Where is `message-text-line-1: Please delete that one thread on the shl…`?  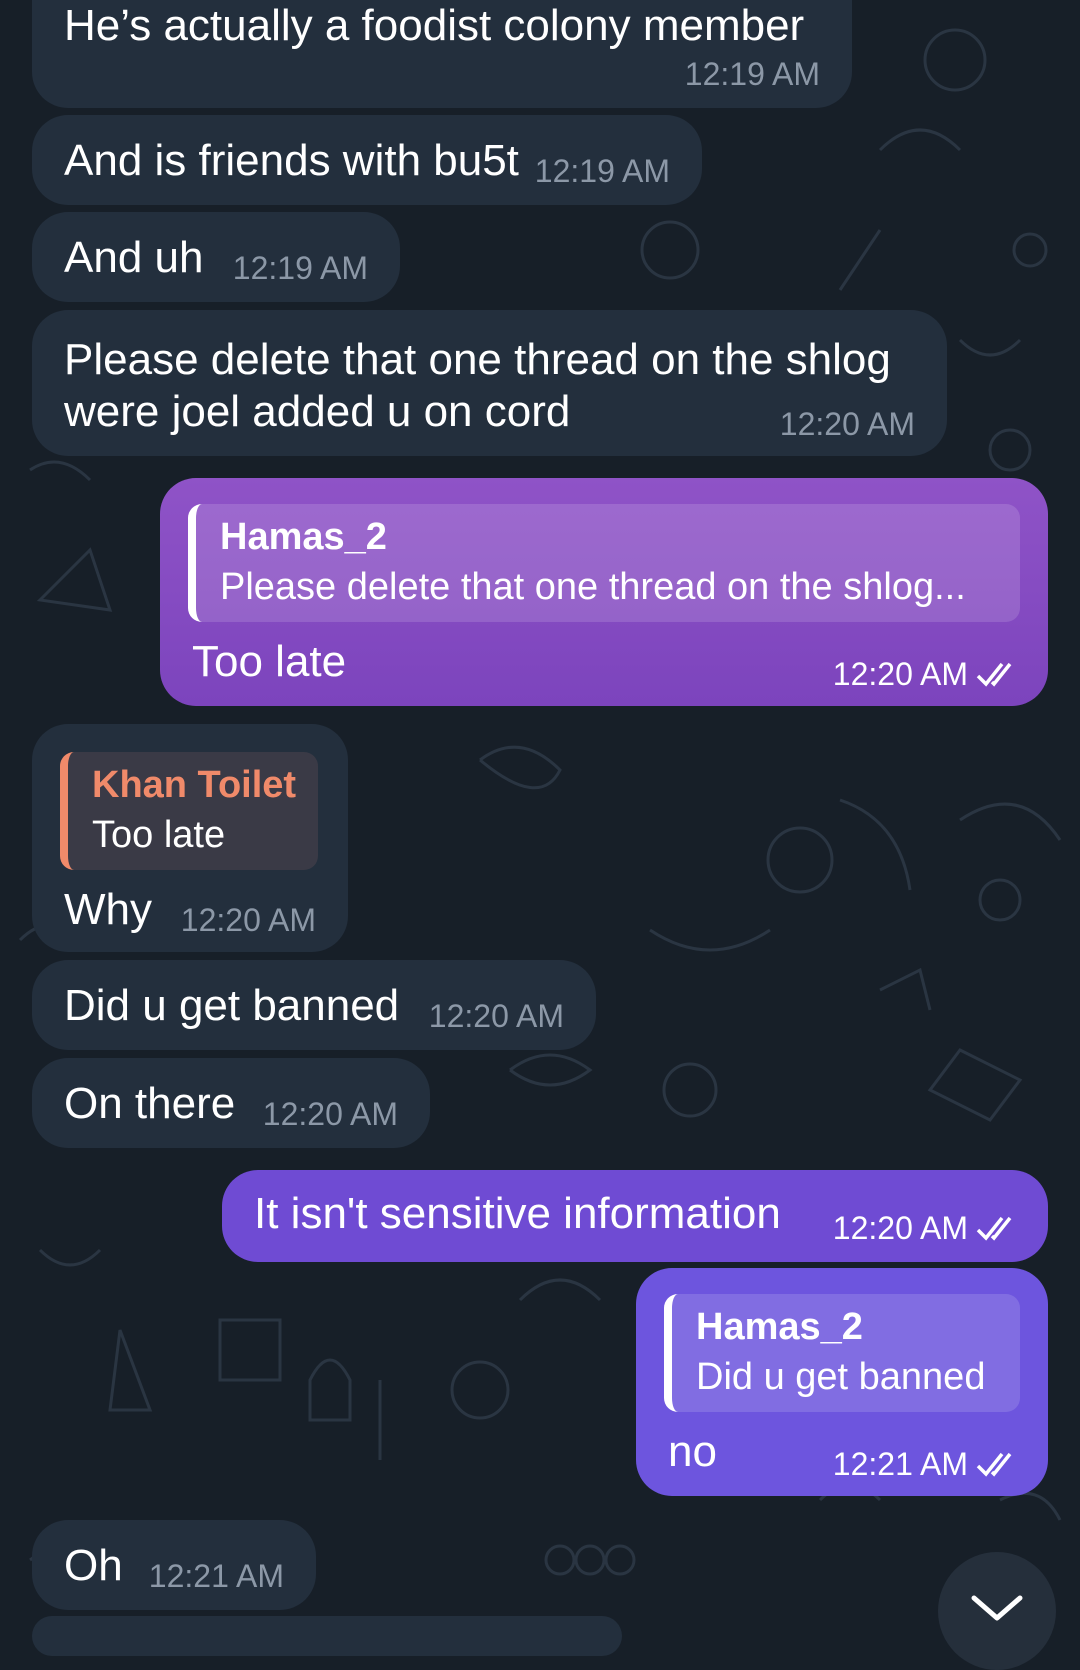
message-text-line-1: Please delete that one thread on the shl… is located at coordinates (477, 359).